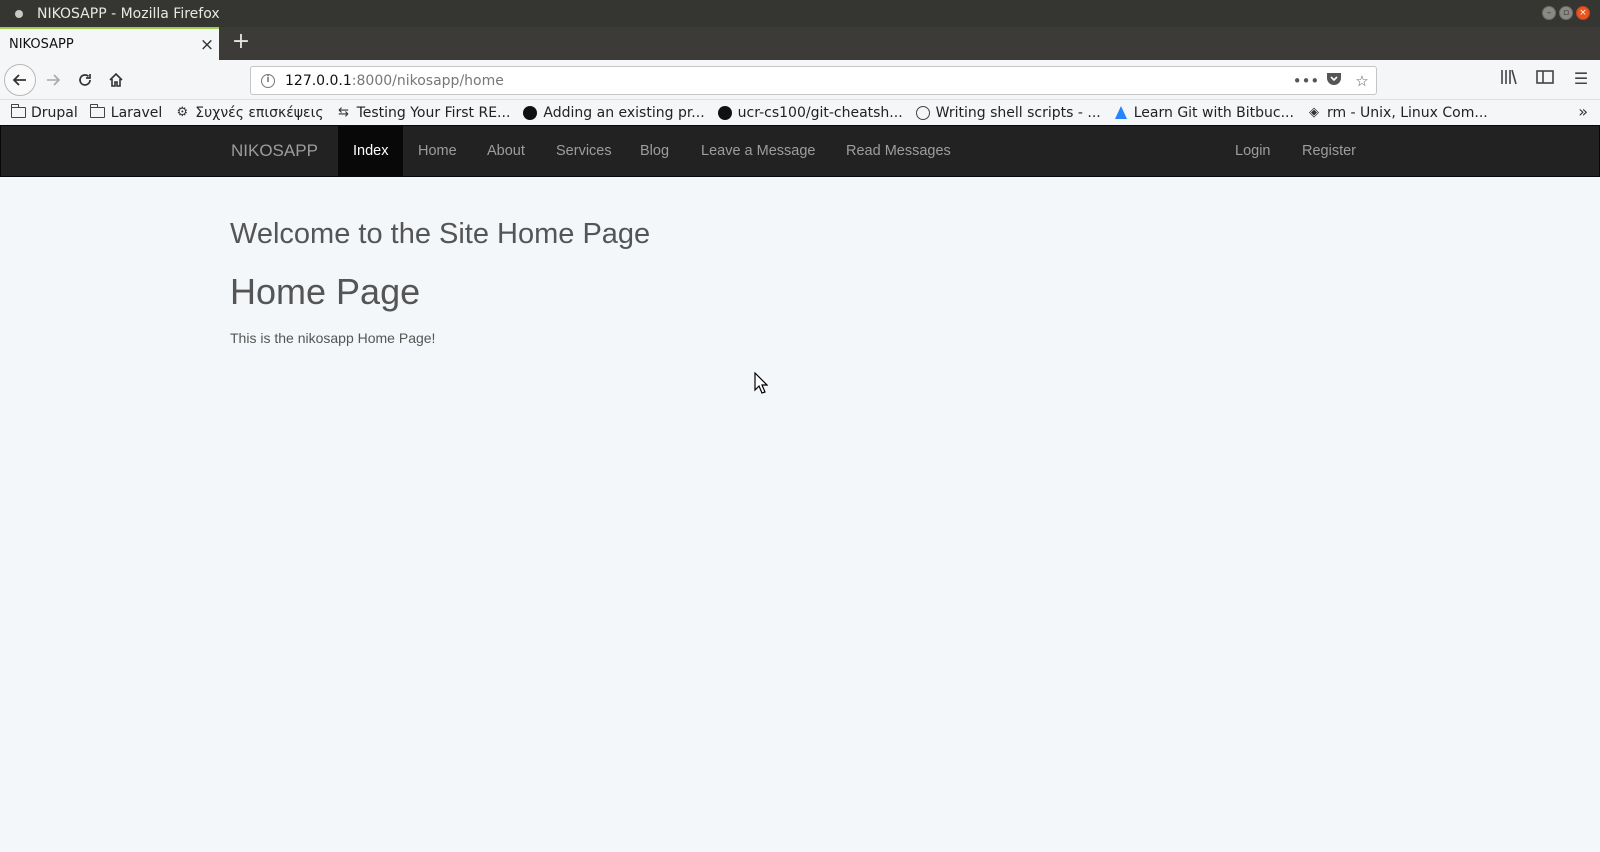 This screenshot has height=852, width=1600. What do you see at coordinates (437, 151) in the screenshot?
I see `nav-link-home: Home` at bounding box center [437, 151].